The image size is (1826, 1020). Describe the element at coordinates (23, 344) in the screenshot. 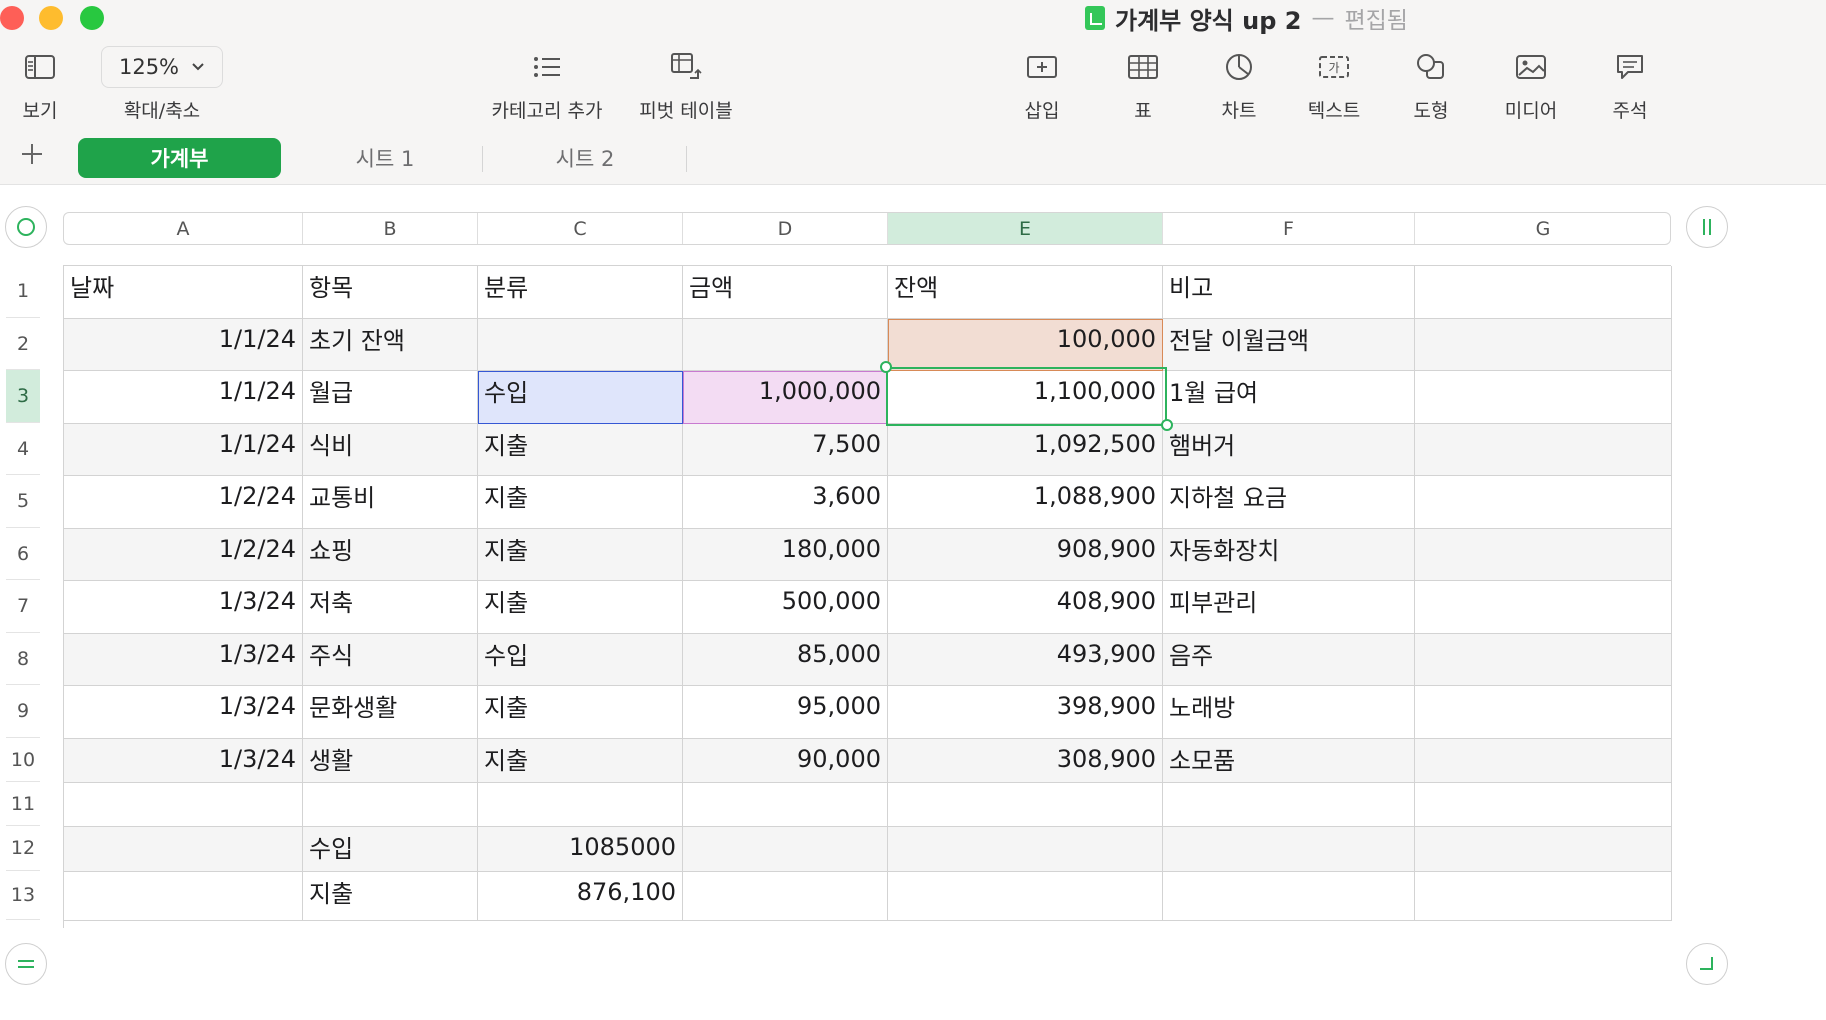

I see `row-header-2: 2` at that location.